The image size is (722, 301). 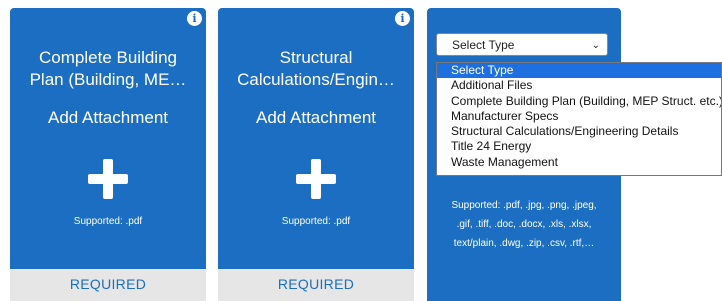 What do you see at coordinates (316, 57) in the screenshot?
I see `card-title-line1: Structural` at bounding box center [316, 57].